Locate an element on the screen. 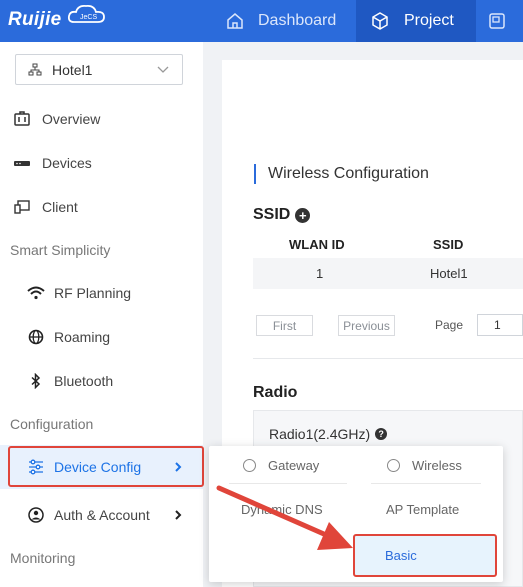  sidebar-item-label: Bluetooth is located at coordinates (84, 381).